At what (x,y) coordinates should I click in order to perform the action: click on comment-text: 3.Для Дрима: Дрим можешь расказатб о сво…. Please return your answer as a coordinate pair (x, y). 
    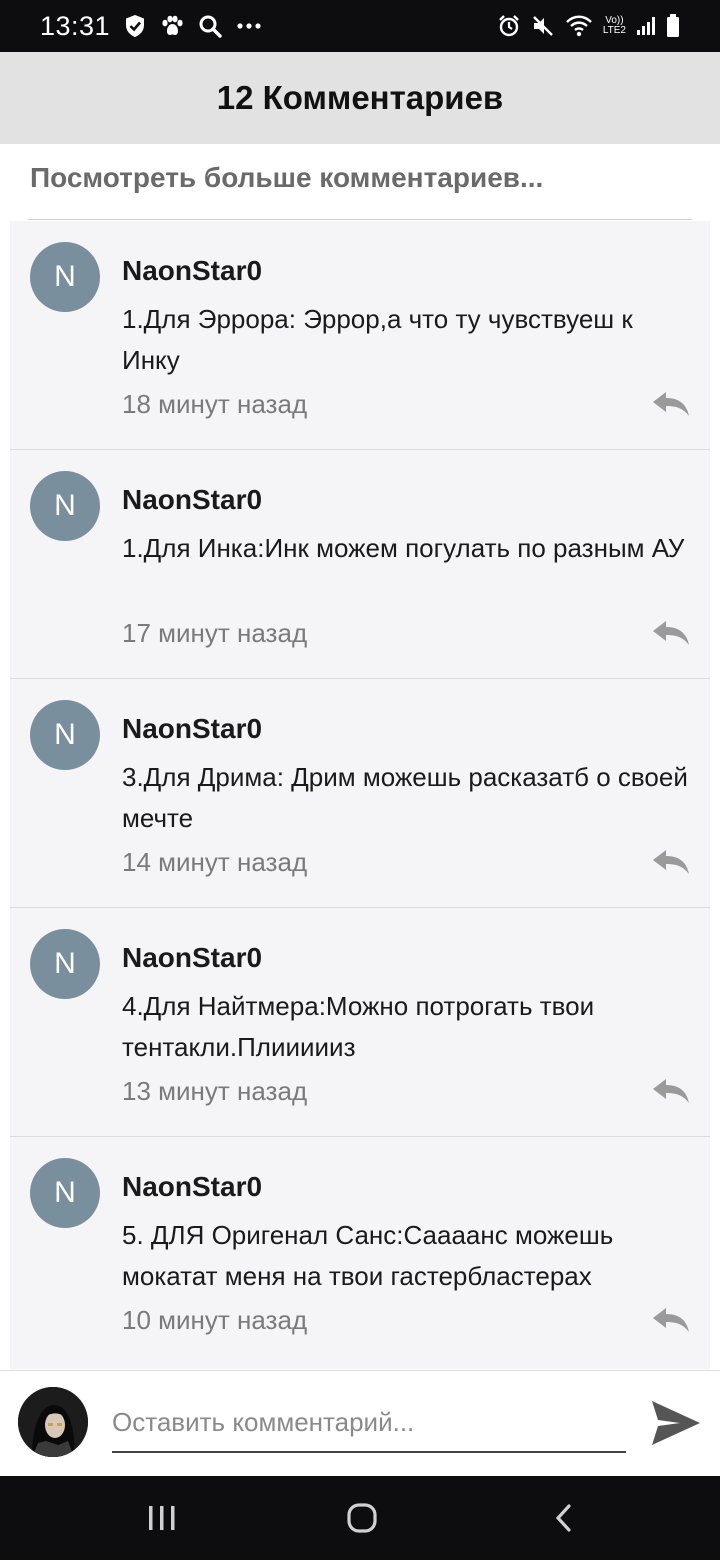
    Looking at the image, I should click on (405, 797).